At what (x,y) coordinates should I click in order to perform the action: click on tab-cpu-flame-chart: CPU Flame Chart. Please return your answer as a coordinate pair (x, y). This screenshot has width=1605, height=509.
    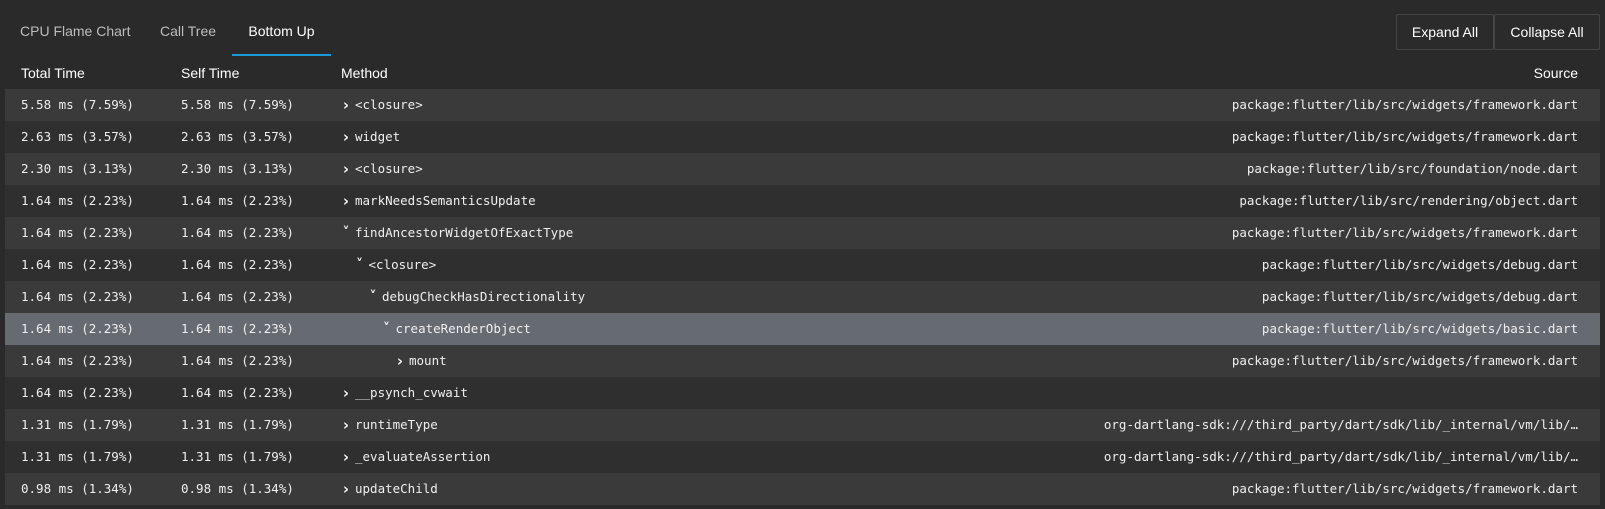
    Looking at the image, I should click on (75, 28).